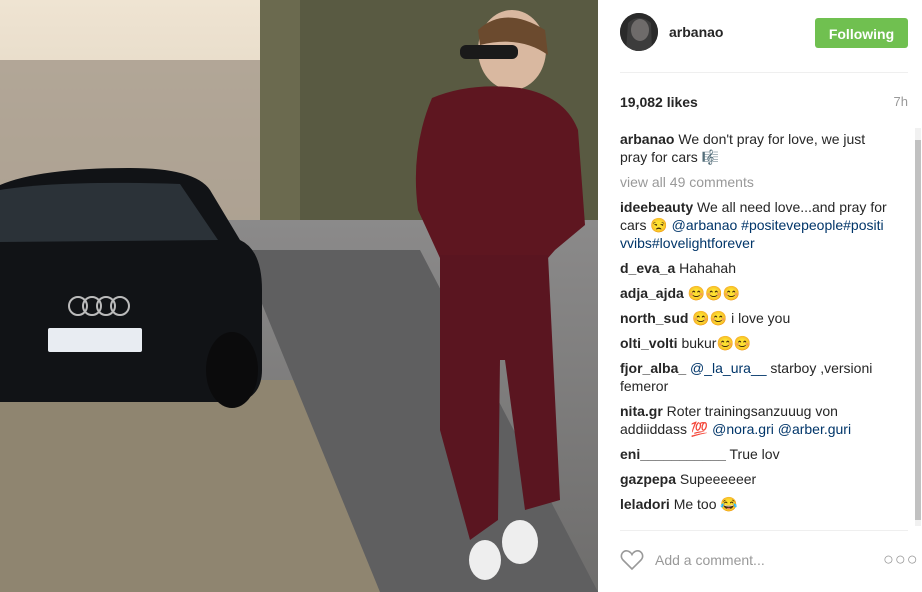  Describe the element at coordinates (632, 560) in the screenshot. I see `heart-icon` at that location.